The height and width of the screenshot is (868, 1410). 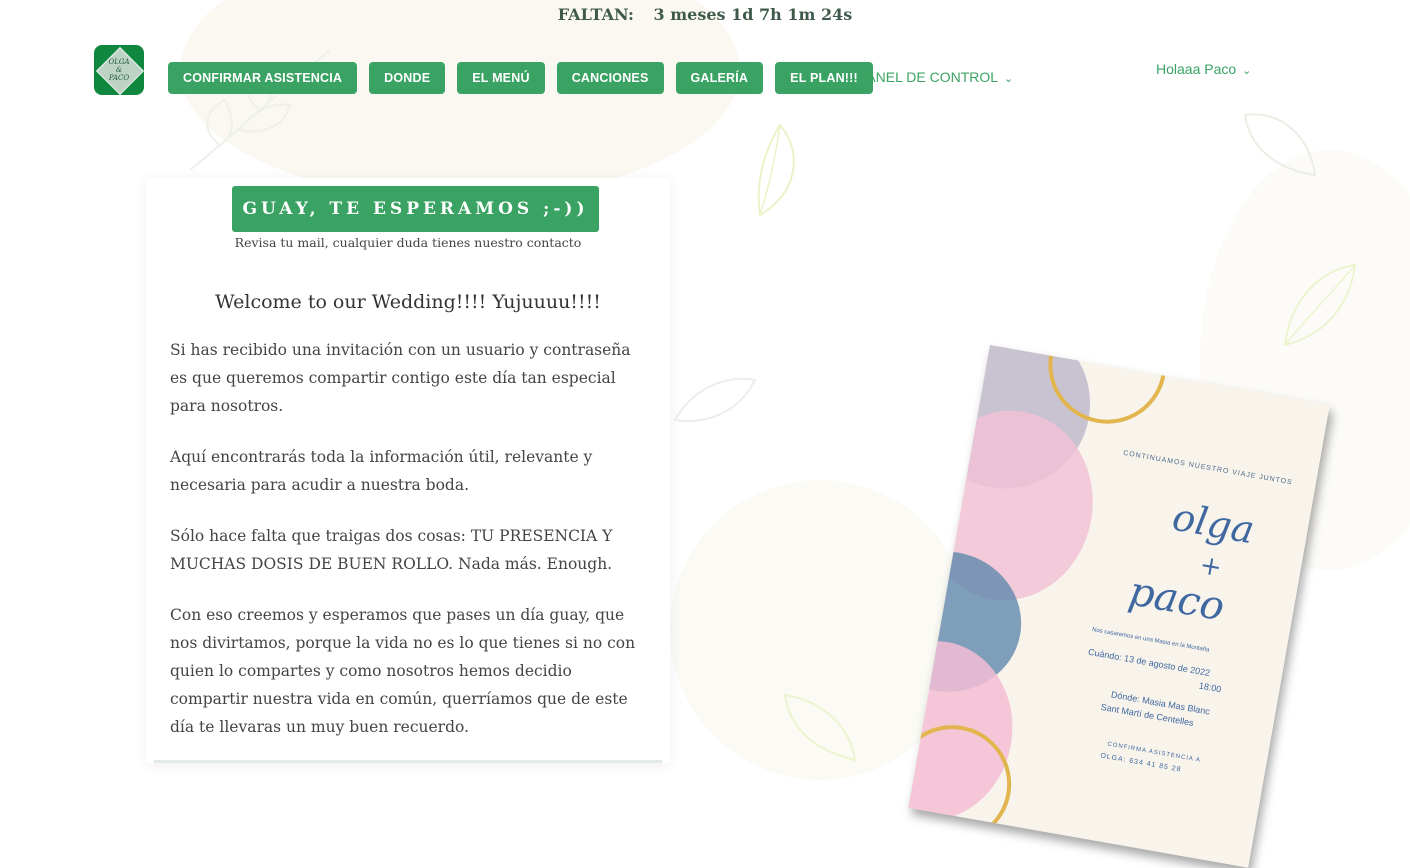 What do you see at coordinates (719, 78) in the screenshot?
I see `nav-galeria: GALERÍA` at bounding box center [719, 78].